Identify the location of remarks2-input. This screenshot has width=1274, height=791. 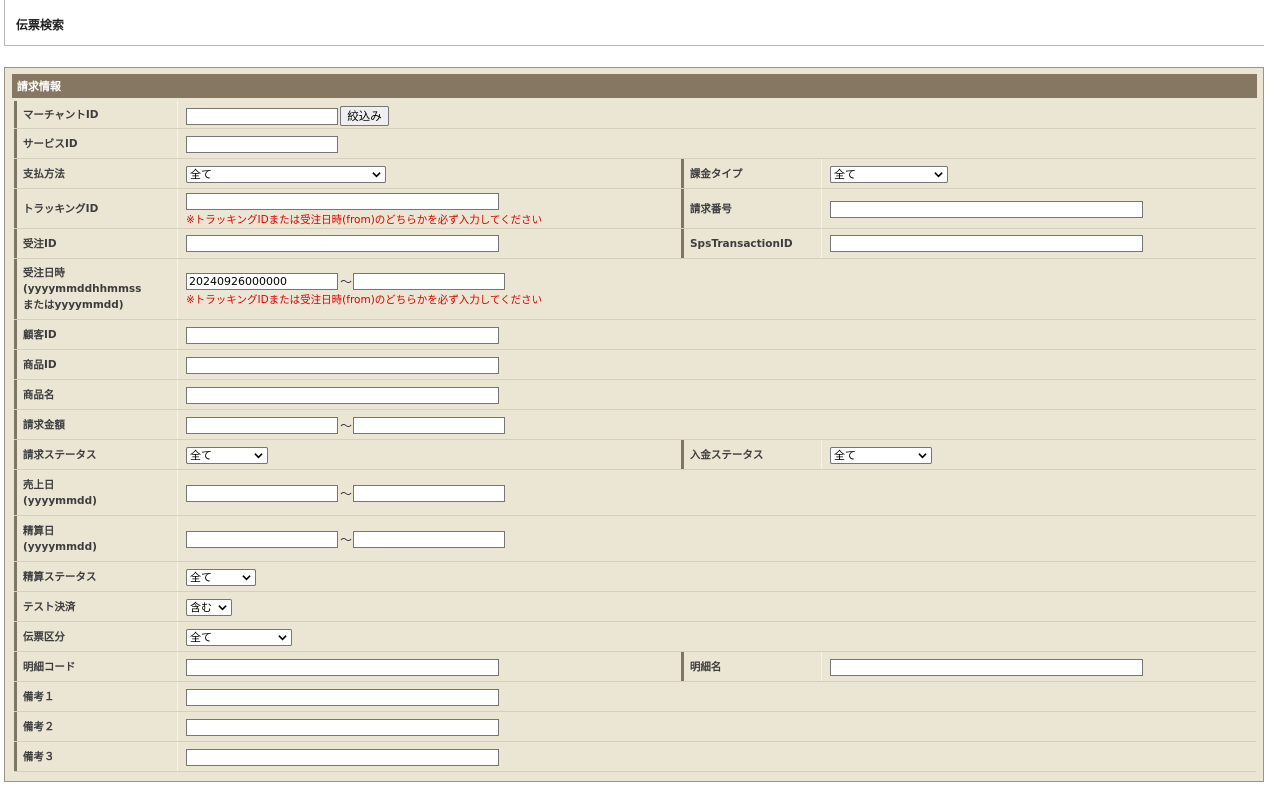
(342, 727).